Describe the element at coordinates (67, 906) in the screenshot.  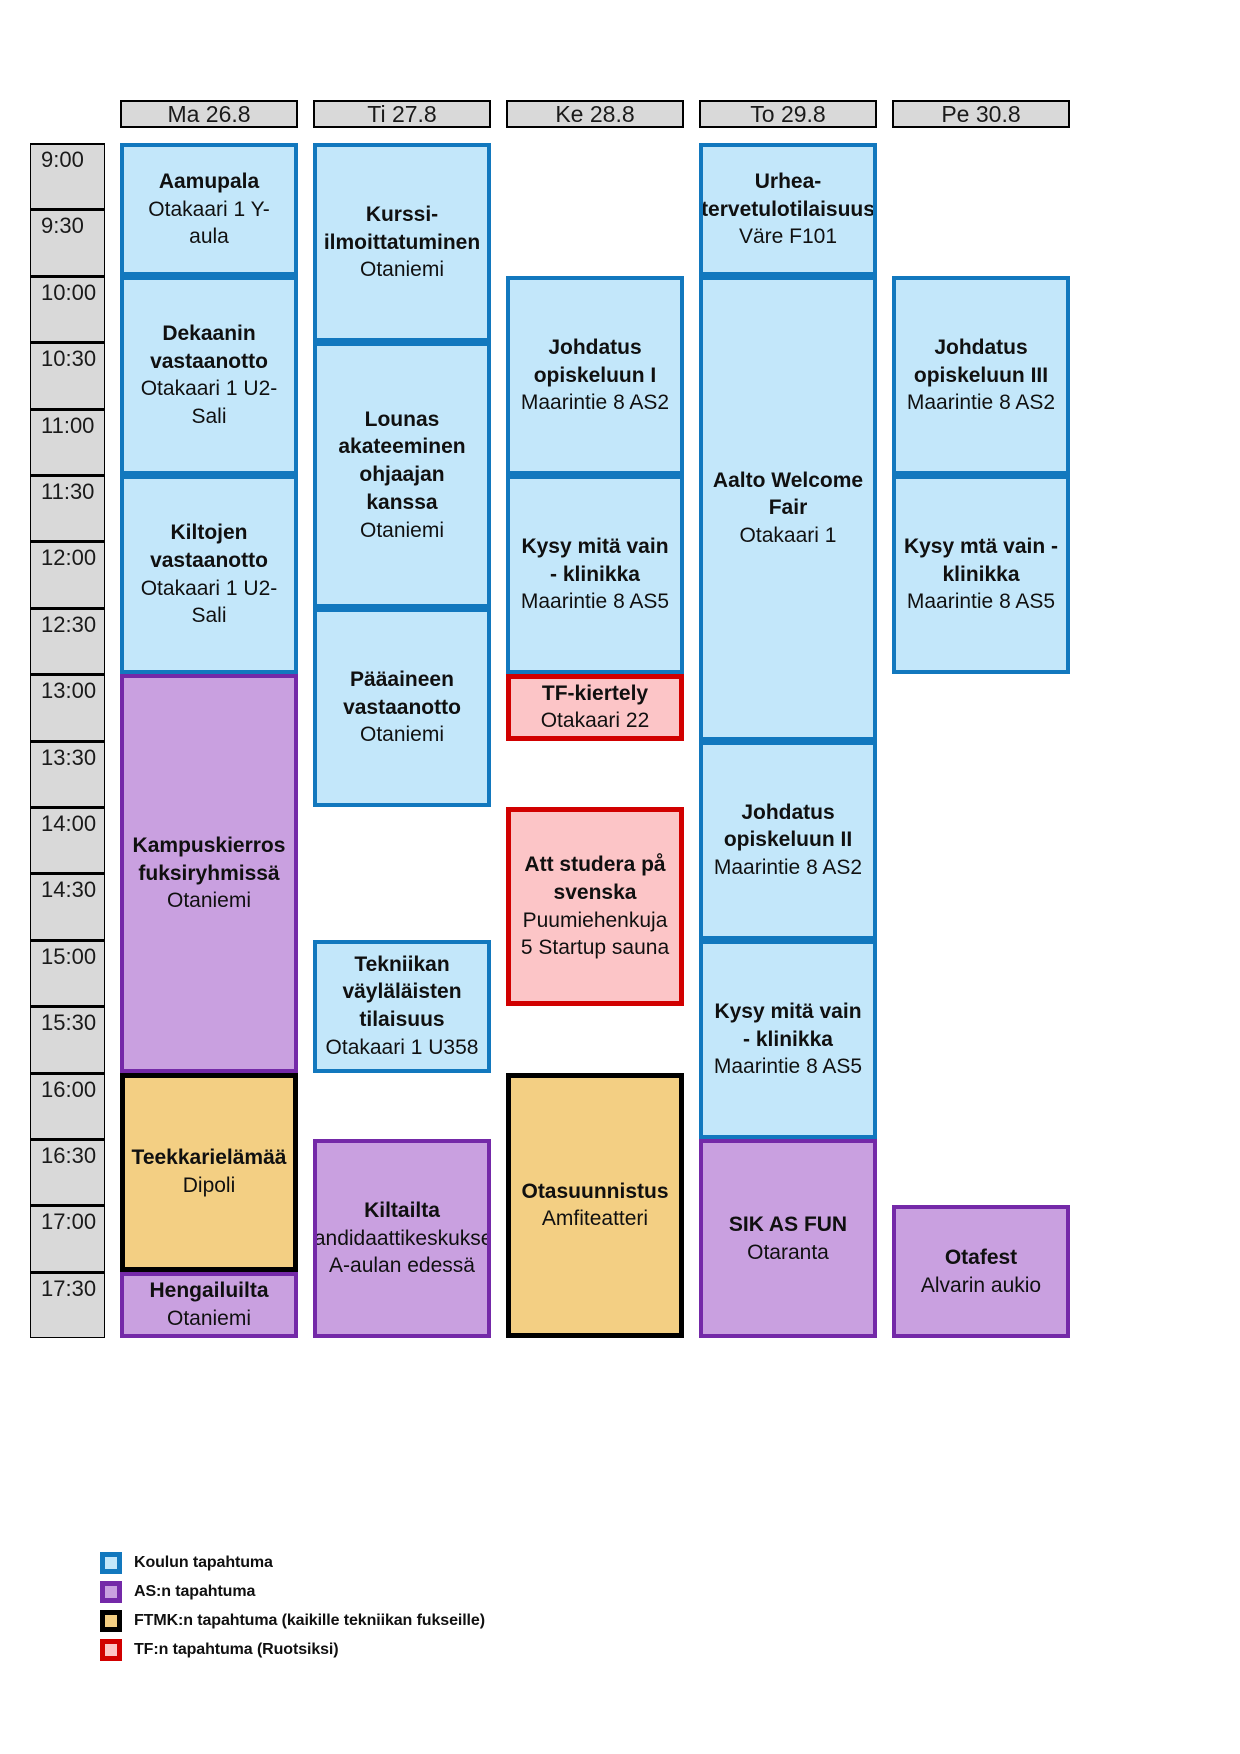
I see `time-slot-label: 14:30` at that location.